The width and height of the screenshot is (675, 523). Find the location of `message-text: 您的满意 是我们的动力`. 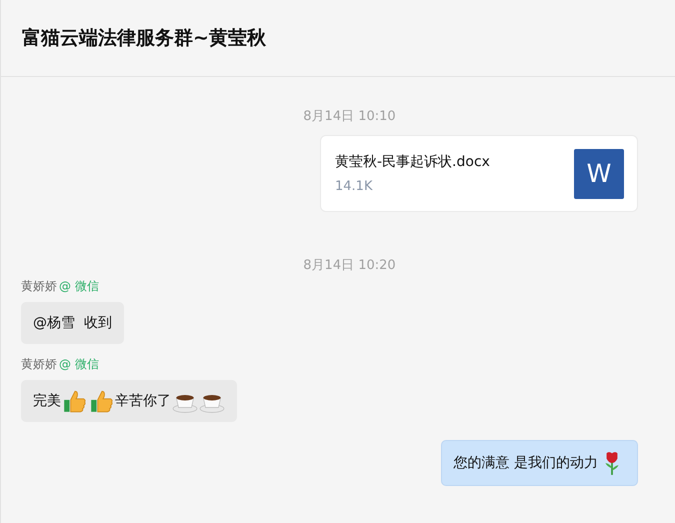

message-text: 您的满意 是我们的动力 is located at coordinates (526, 463).